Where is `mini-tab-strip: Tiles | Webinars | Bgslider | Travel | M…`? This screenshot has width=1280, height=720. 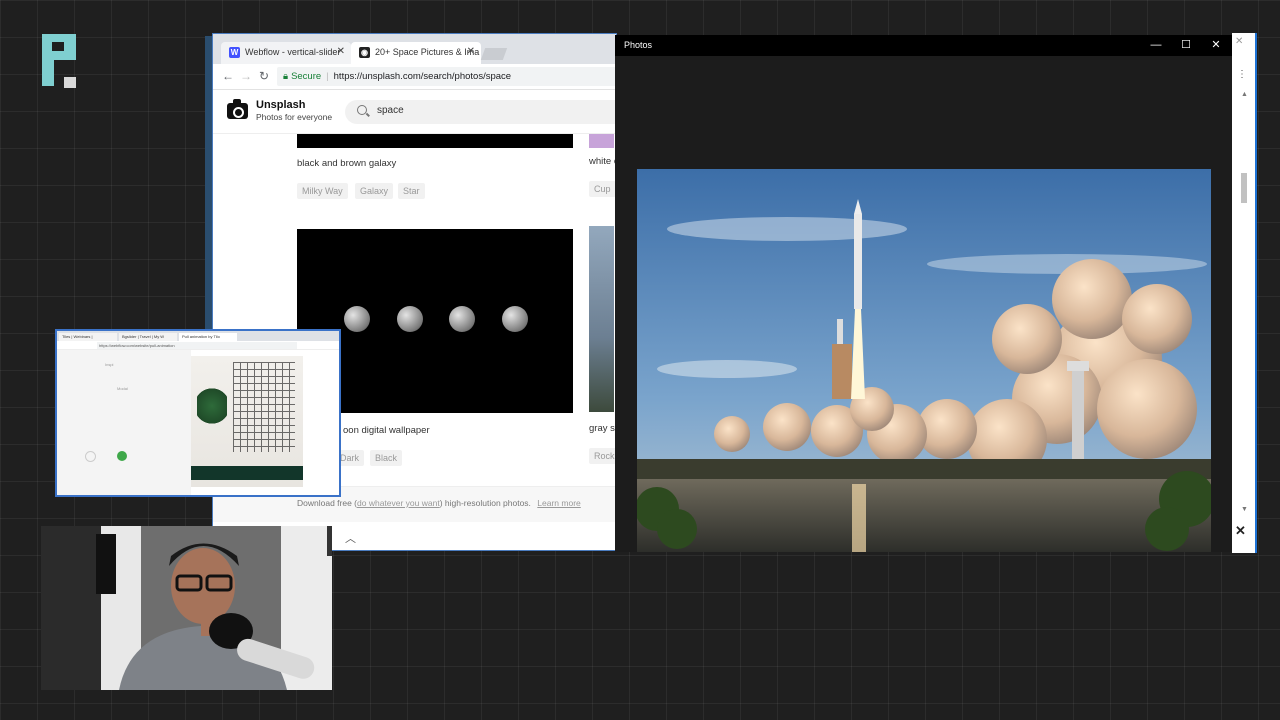 mini-tab-strip: Tiles | Webinars | Bgslider | Travel | M… is located at coordinates (198, 336).